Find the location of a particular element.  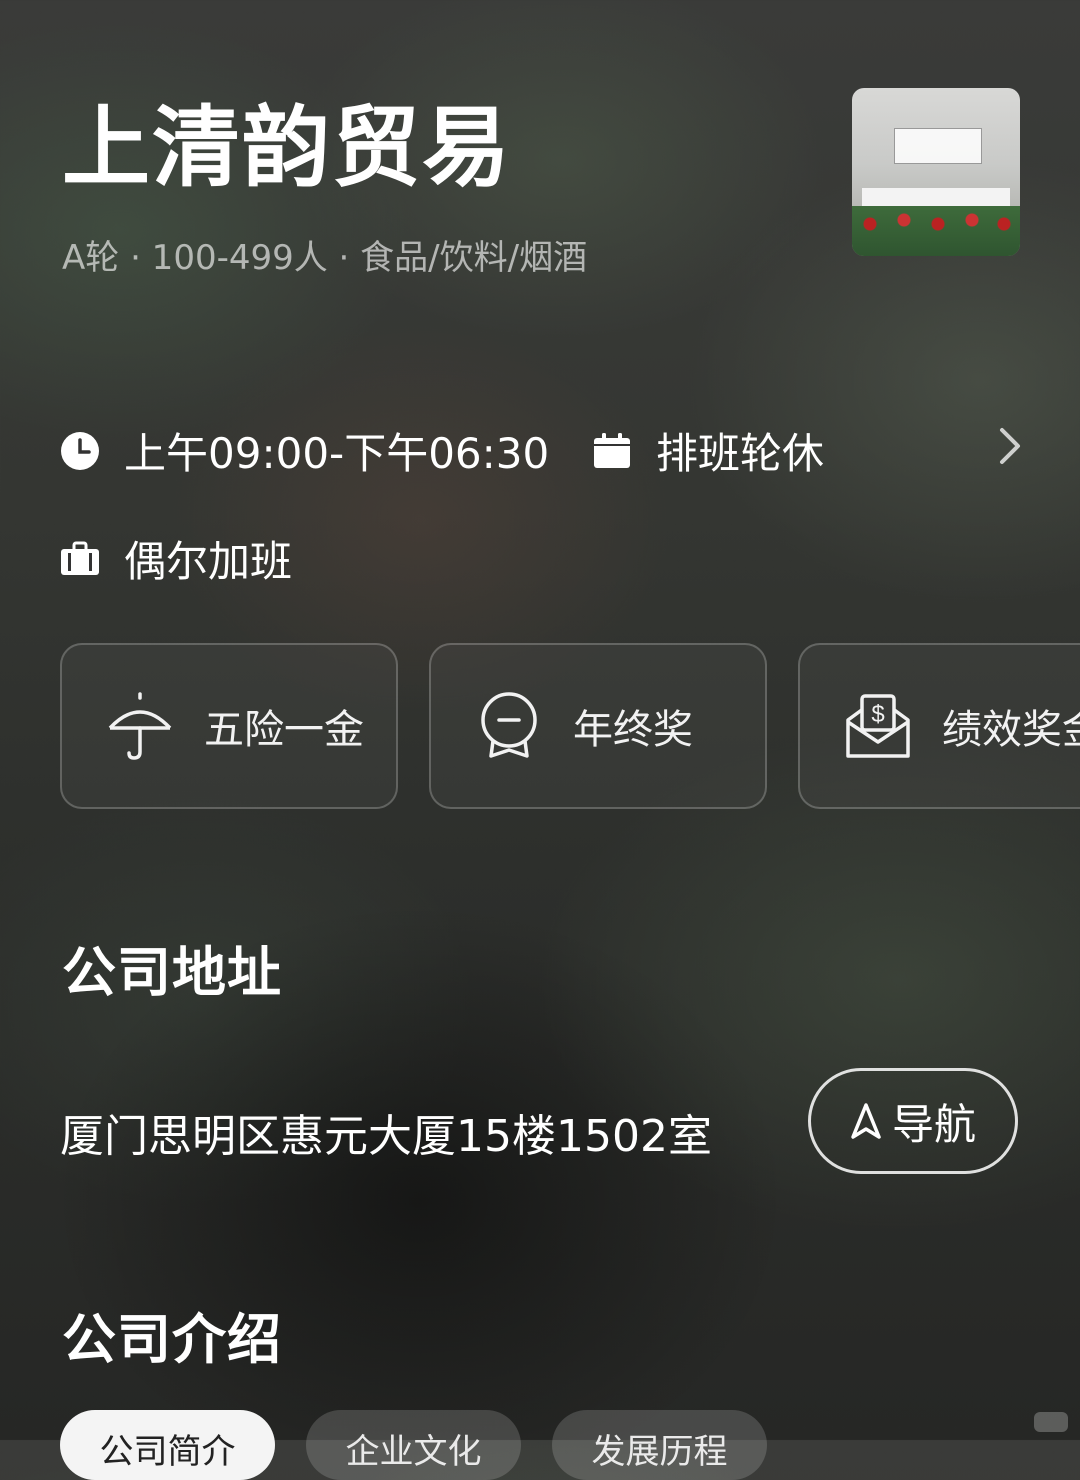

overtime-info: 偶尔加班 is located at coordinates (176, 558).